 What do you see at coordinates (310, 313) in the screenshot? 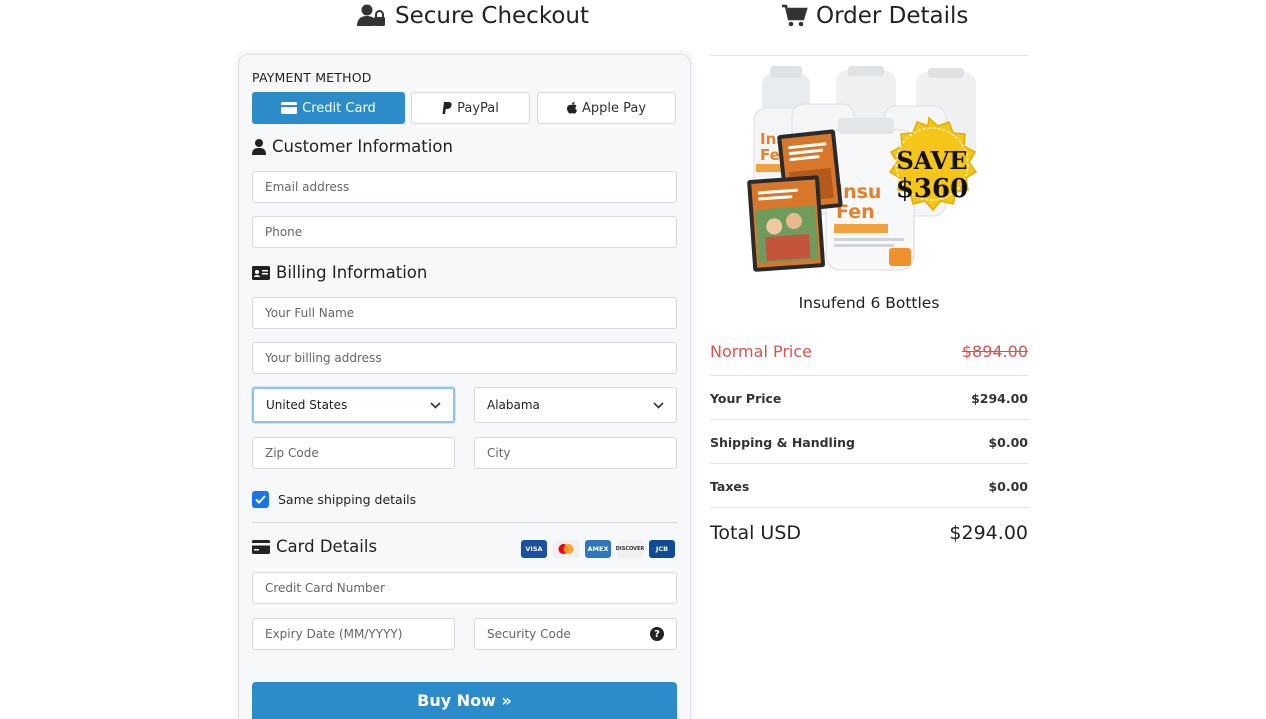
I see `full-name-placeholder: Your Full Name` at bounding box center [310, 313].